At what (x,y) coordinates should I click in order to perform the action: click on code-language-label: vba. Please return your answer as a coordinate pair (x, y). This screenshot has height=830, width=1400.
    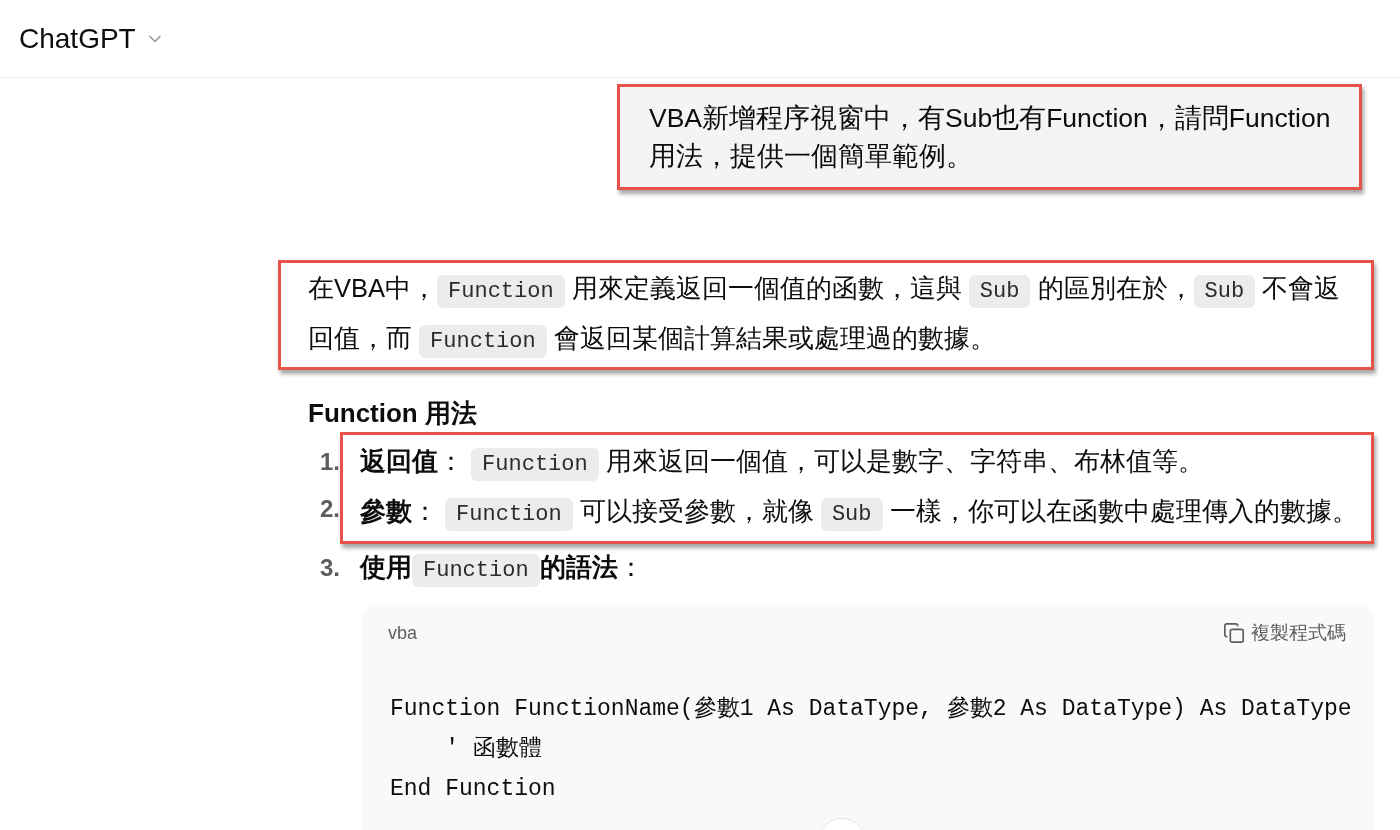
    Looking at the image, I should click on (403, 633).